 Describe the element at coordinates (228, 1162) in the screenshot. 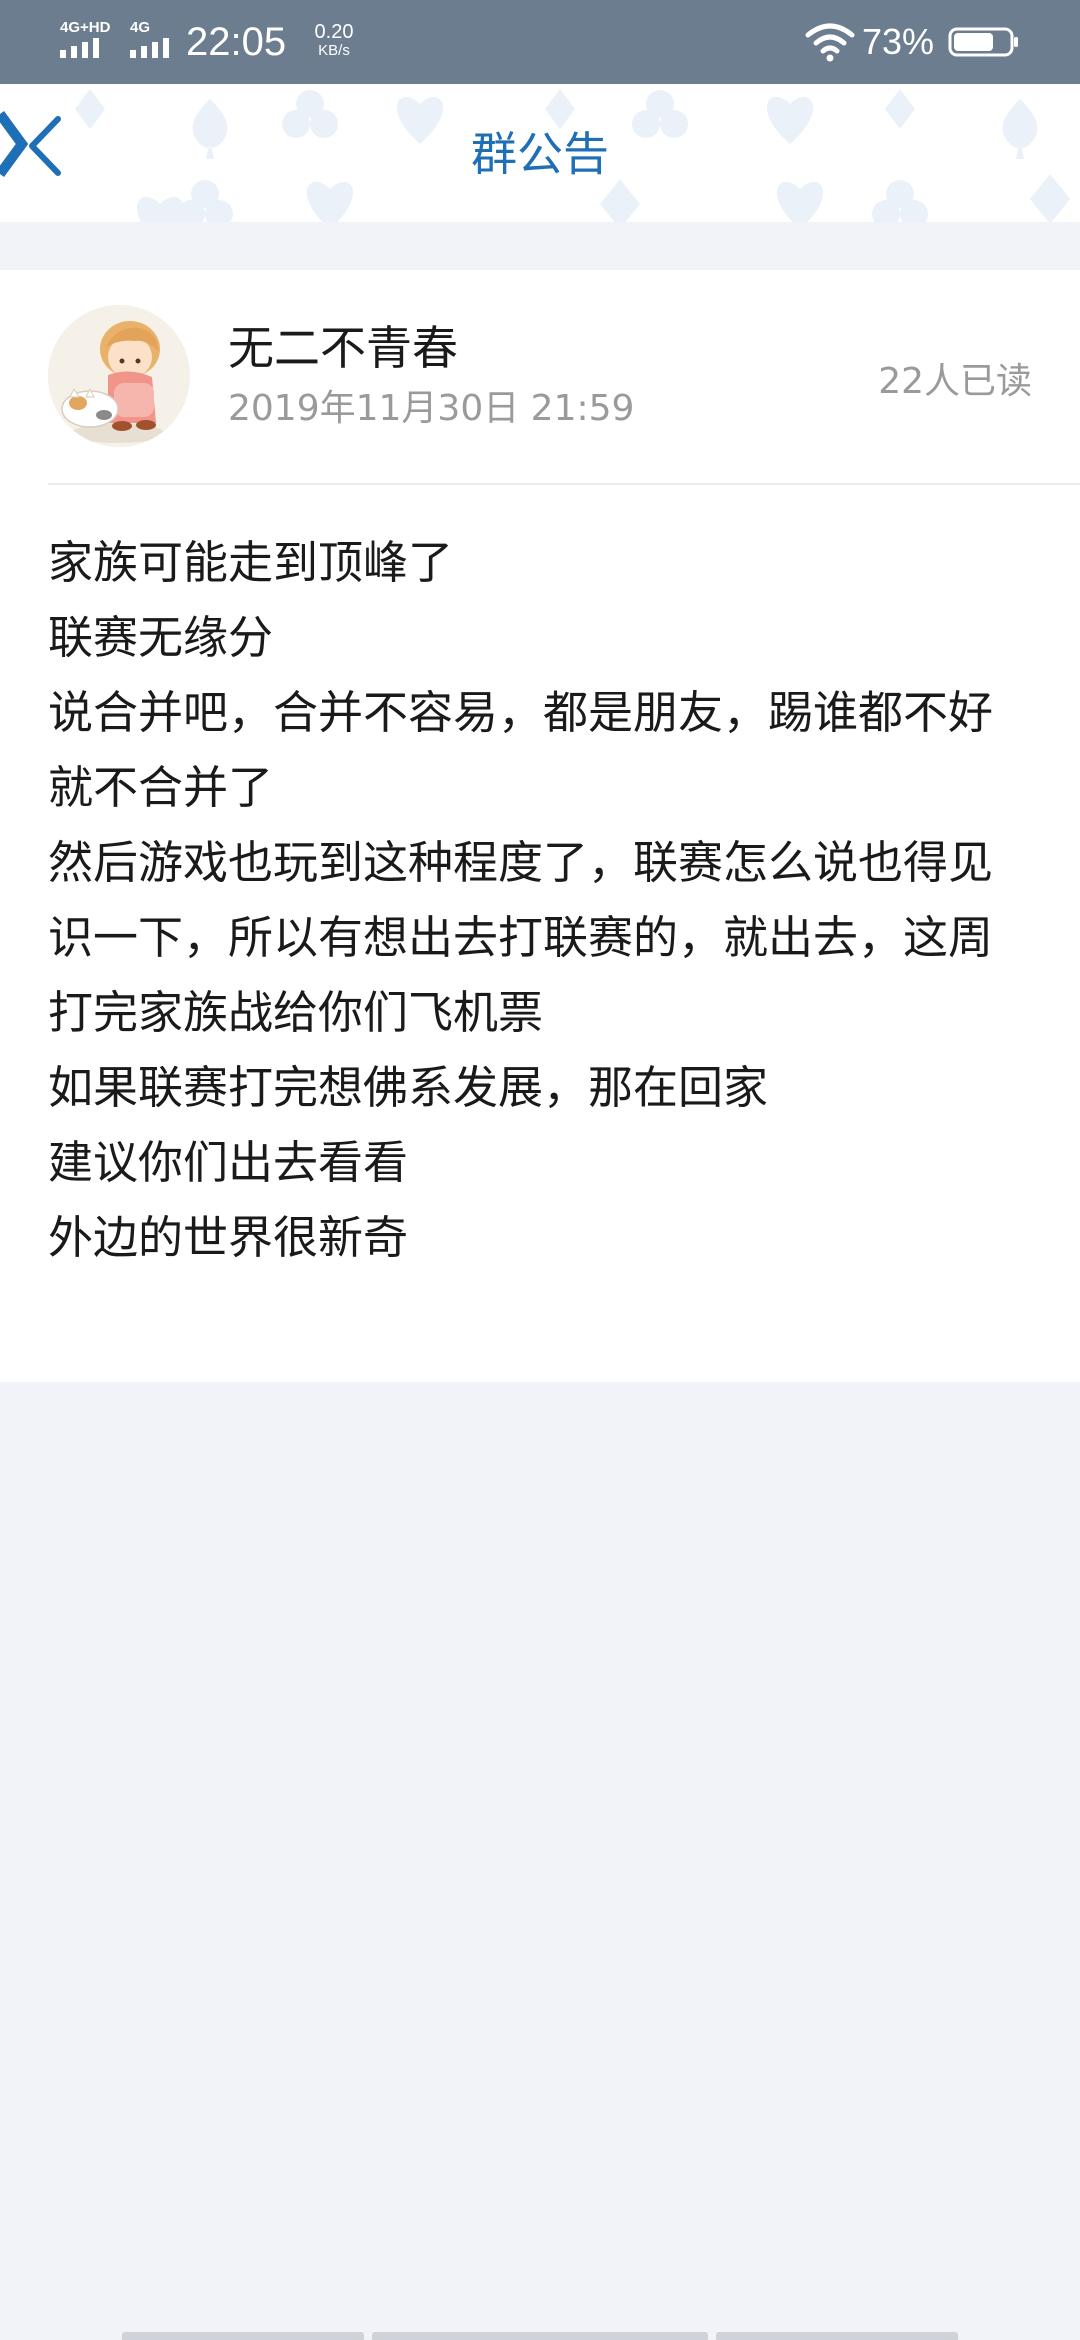

I see `announcement-line: 建议你们出去看看` at that location.